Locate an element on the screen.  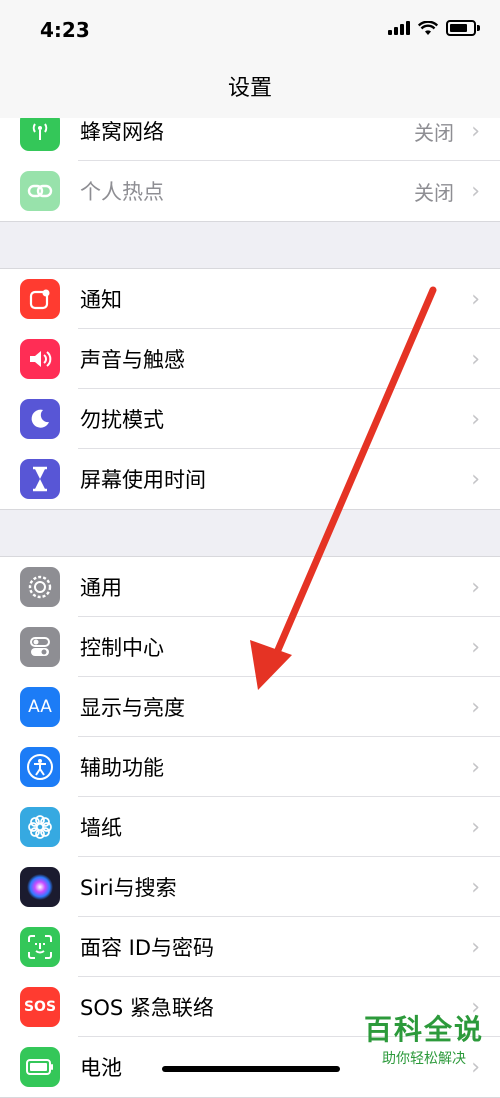
nav-bar: 设置 is located at coordinates (250, 90).